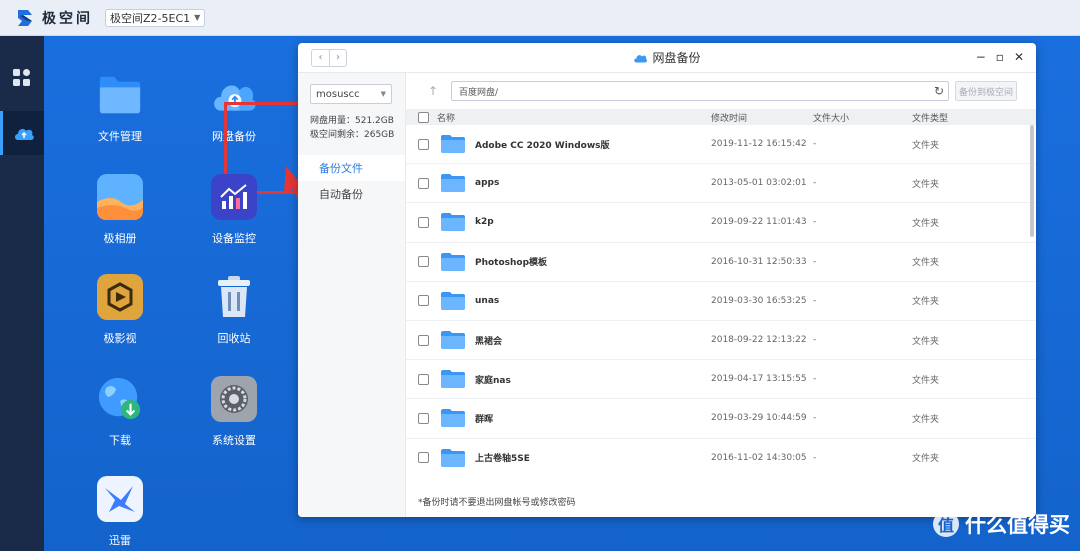 Image resolution: width=1080 pixels, height=551 pixels. What do you see at coordinates (484, 418) in the screenshot?
I see `file-name: 群晖` at bounding box center [484, 418].